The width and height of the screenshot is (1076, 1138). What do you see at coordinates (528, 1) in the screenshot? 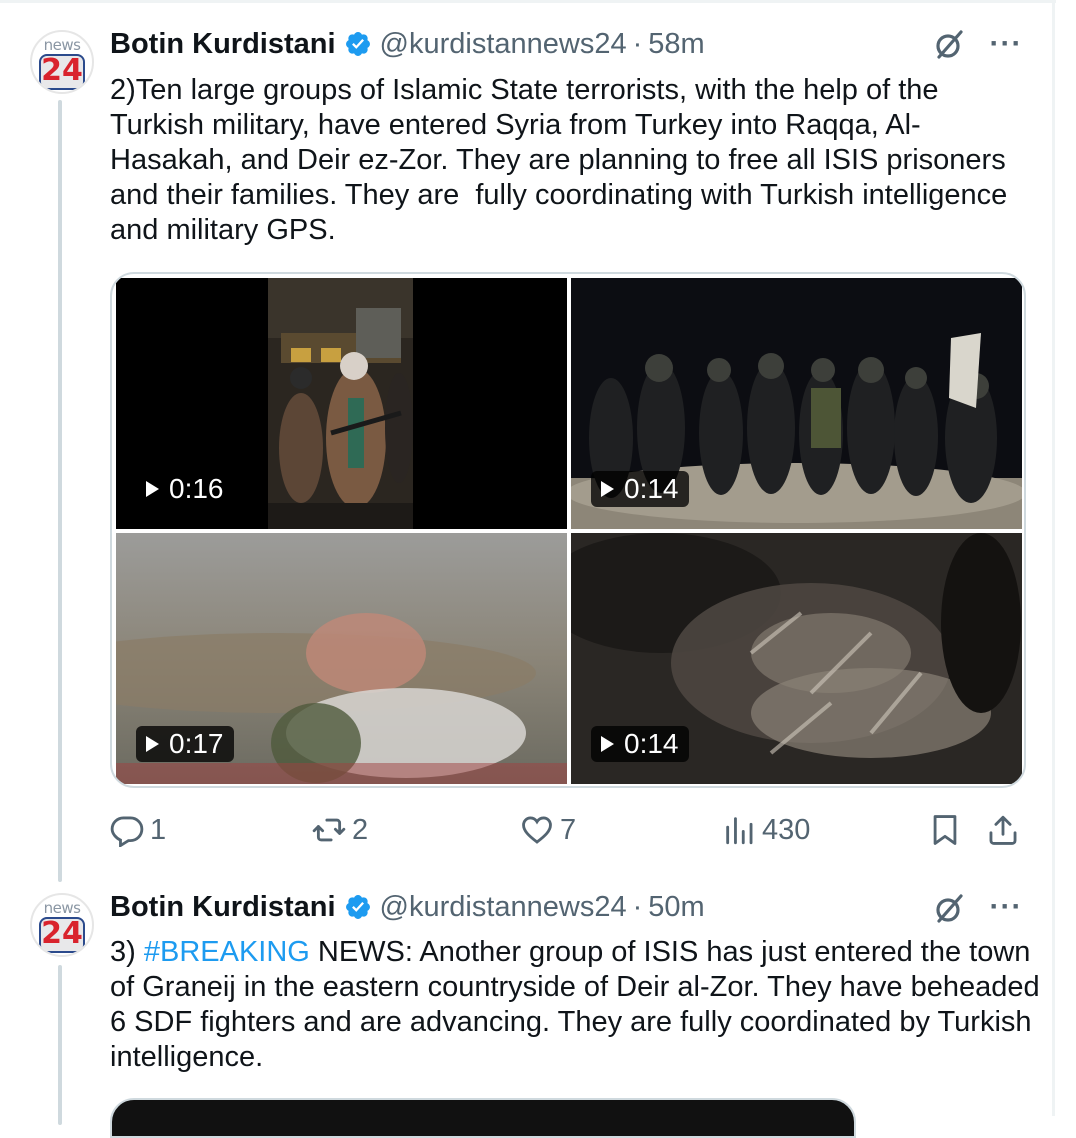
I see `top-divider` at bounding box center [528, 1].